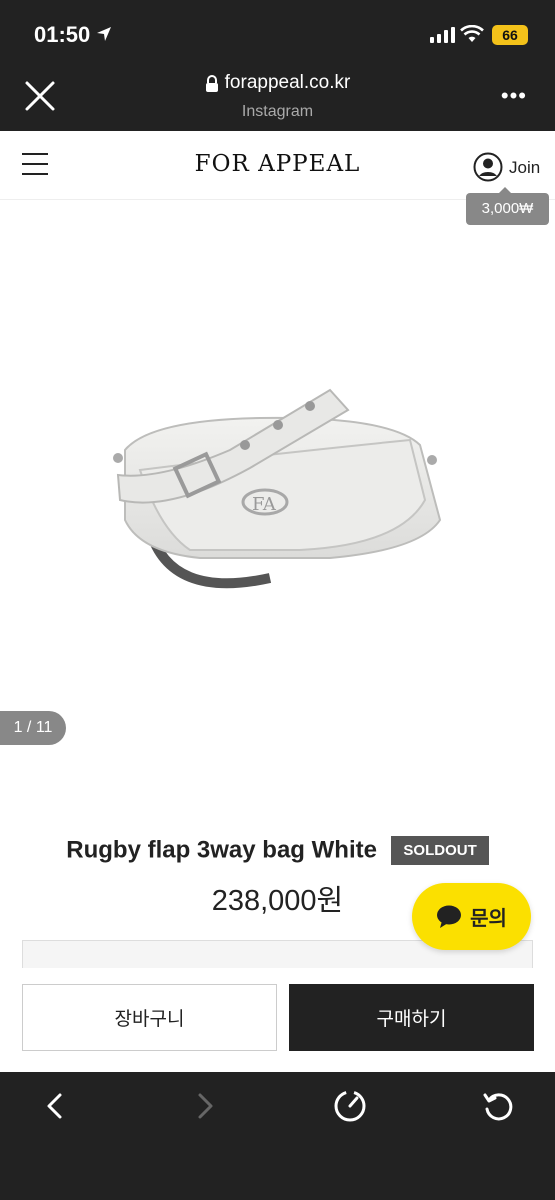  What do you see at coordinates (264, 504) in the screenshot?
I see `svg-text: FA` at bounding box center [264, 504].